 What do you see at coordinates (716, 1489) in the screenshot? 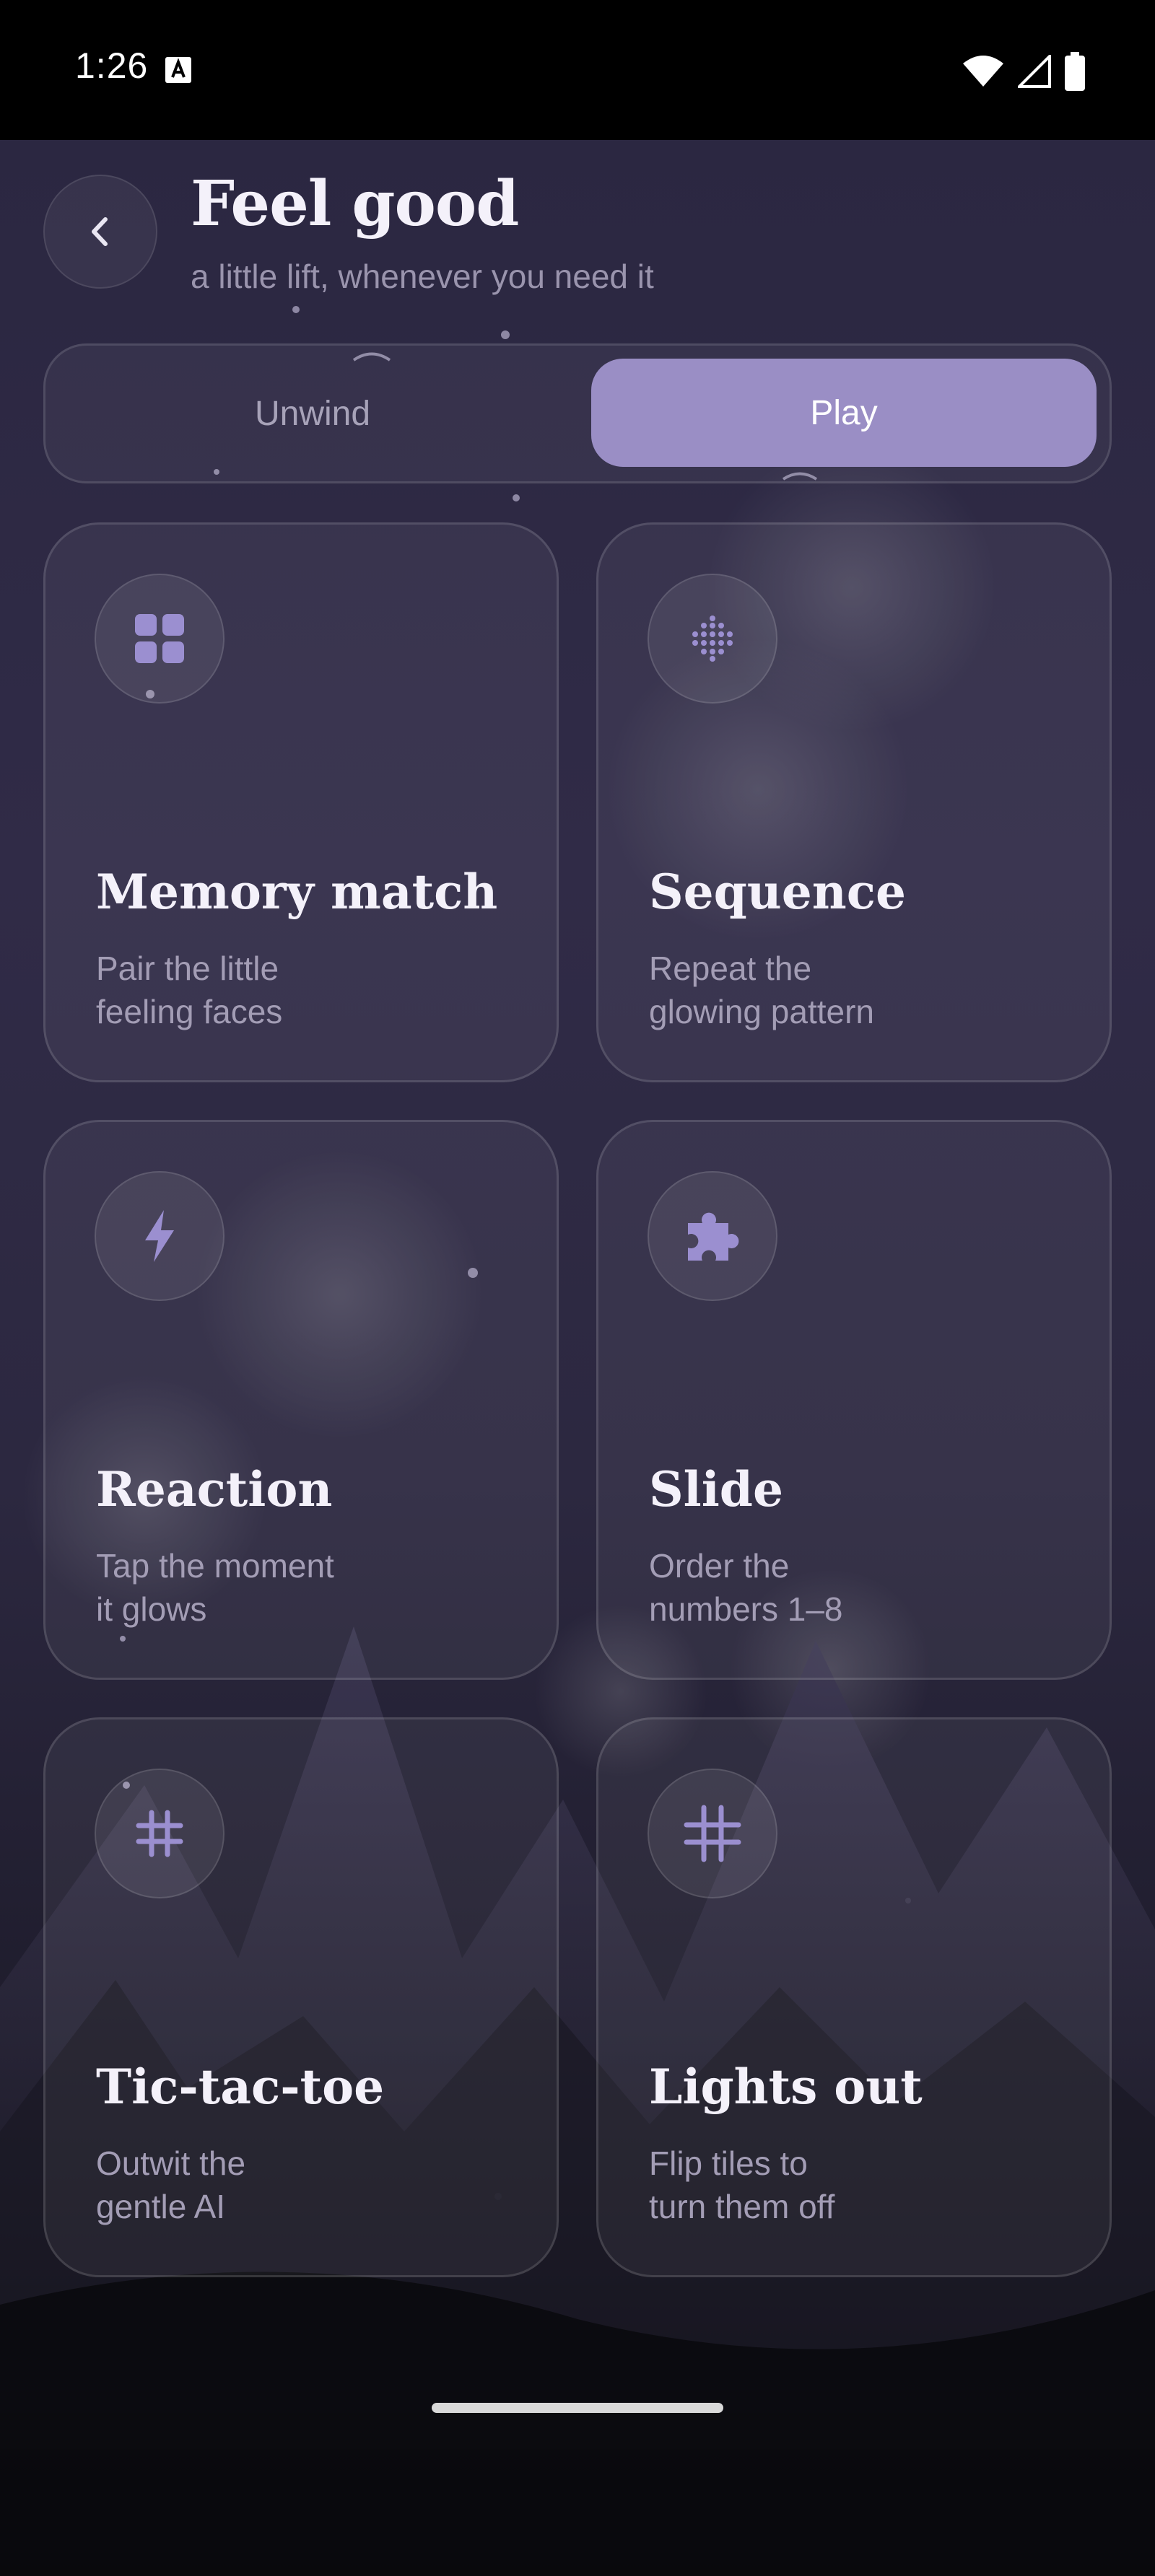
I see `game-title: Slide` at bounding box center [716, 1489].